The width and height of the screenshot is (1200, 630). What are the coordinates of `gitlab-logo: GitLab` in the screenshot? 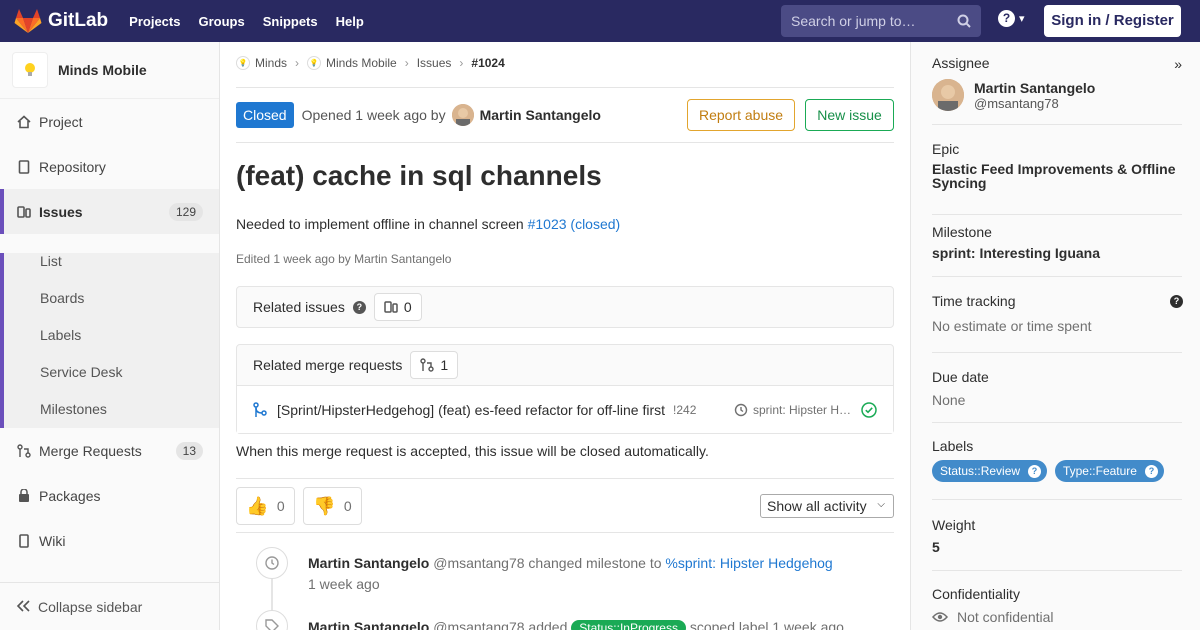 It's located at (61, 21).